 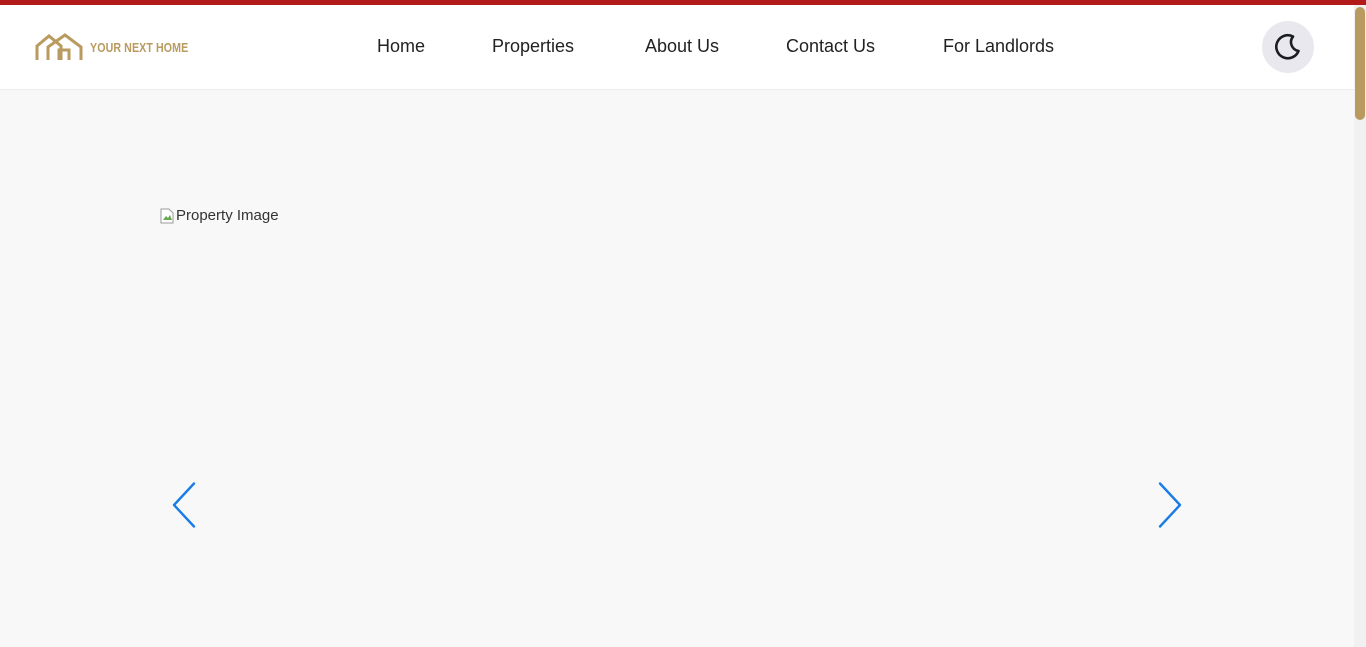 I want to click on moon-icon, so click(x=1287, y=46).